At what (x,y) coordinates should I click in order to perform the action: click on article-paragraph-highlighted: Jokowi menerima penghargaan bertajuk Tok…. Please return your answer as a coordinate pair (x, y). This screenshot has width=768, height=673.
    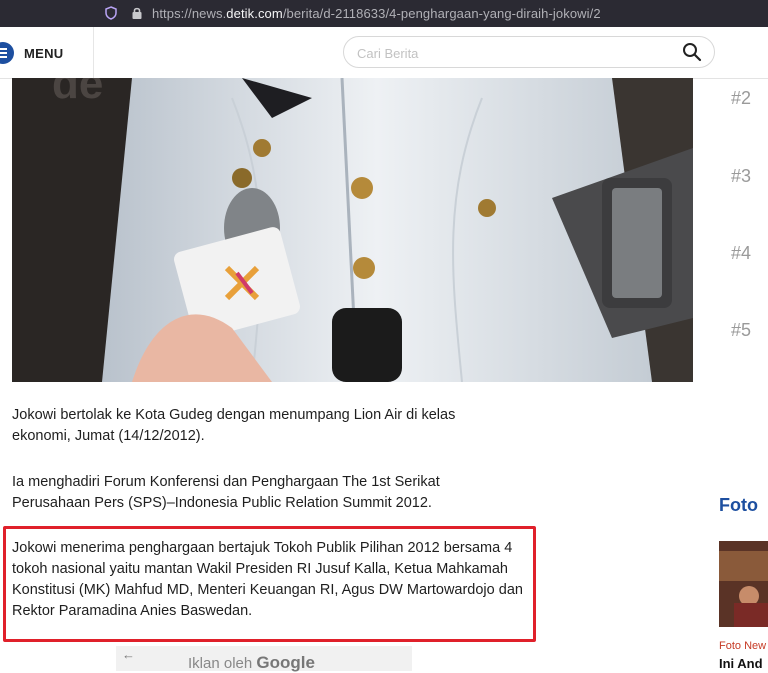
    Looking at the image, I should click on (267, 579).